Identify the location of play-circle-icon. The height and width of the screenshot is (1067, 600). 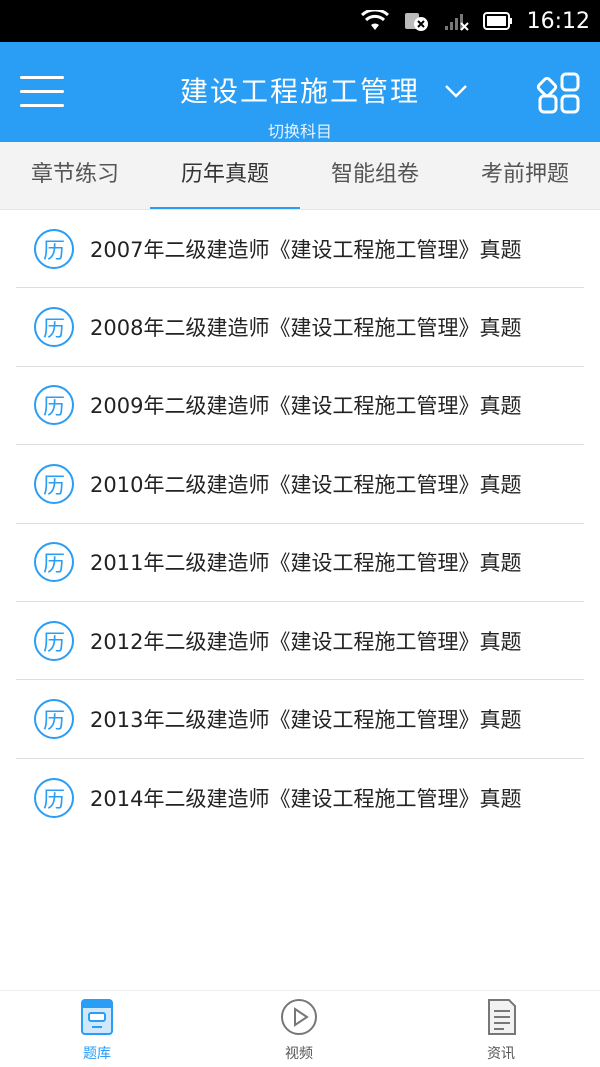
(299, 1017).